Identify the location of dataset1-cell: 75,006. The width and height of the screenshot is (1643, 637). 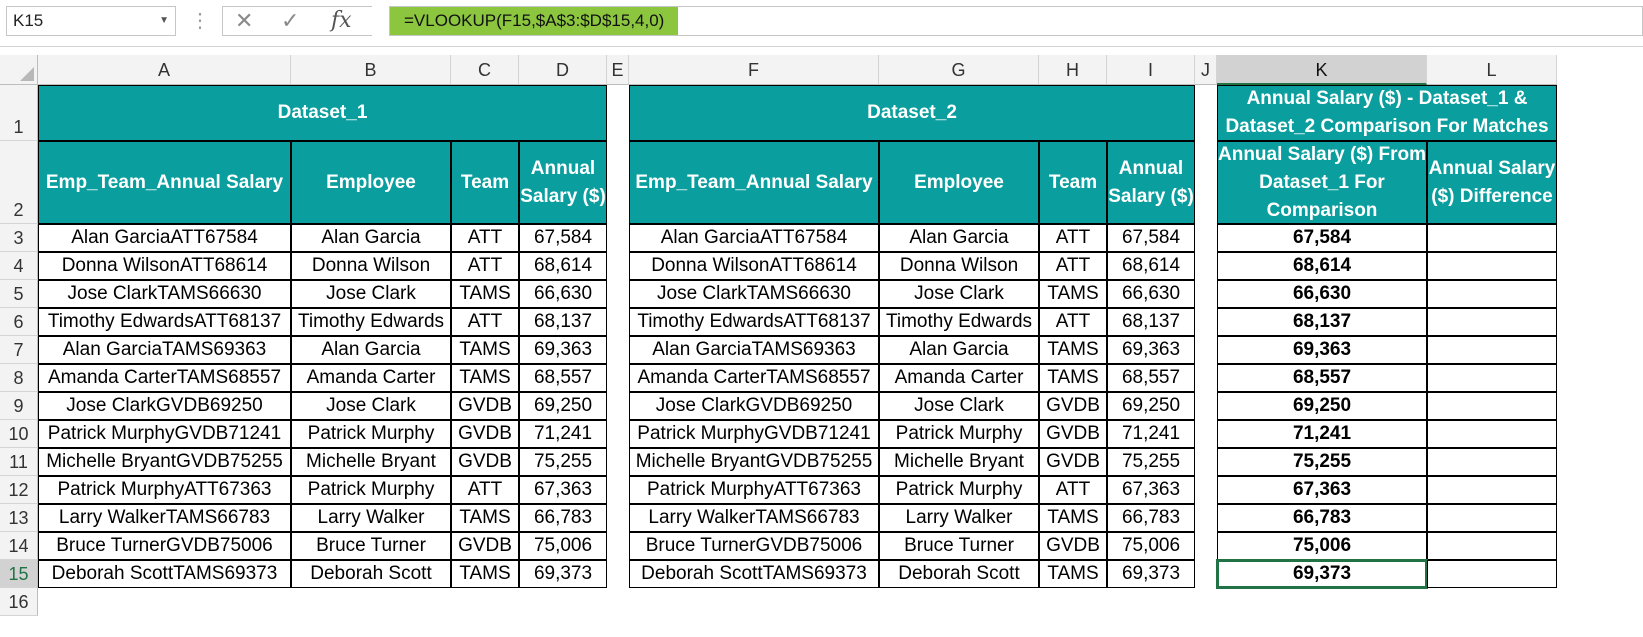
(563, 546).